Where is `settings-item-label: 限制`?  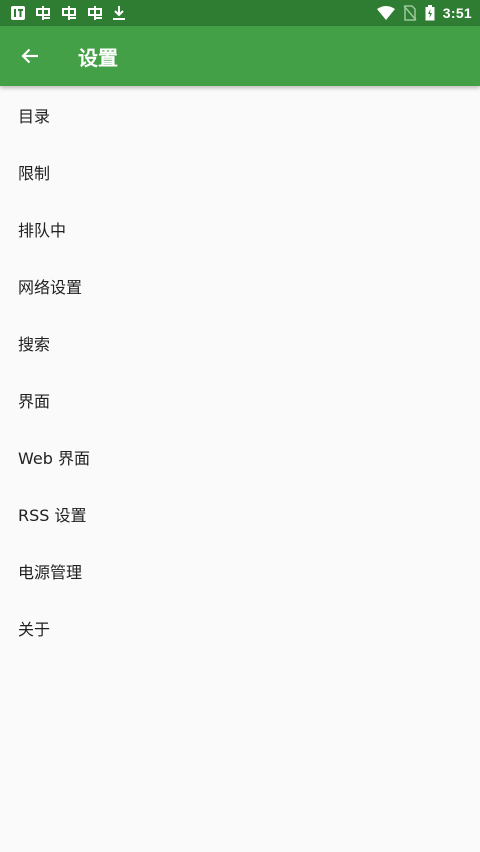 settings-item-label: 限制 is located at coordinates (34, 173).